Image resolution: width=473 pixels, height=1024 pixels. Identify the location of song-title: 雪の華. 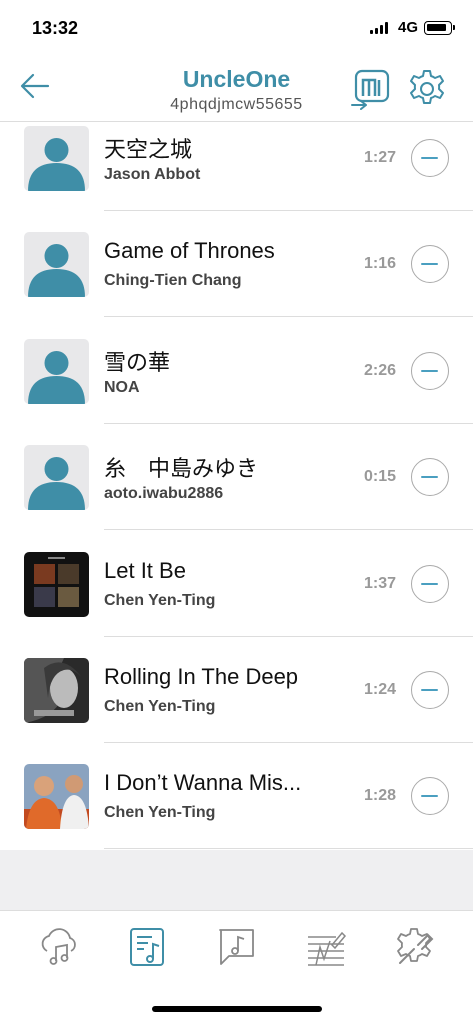
(137, 362).